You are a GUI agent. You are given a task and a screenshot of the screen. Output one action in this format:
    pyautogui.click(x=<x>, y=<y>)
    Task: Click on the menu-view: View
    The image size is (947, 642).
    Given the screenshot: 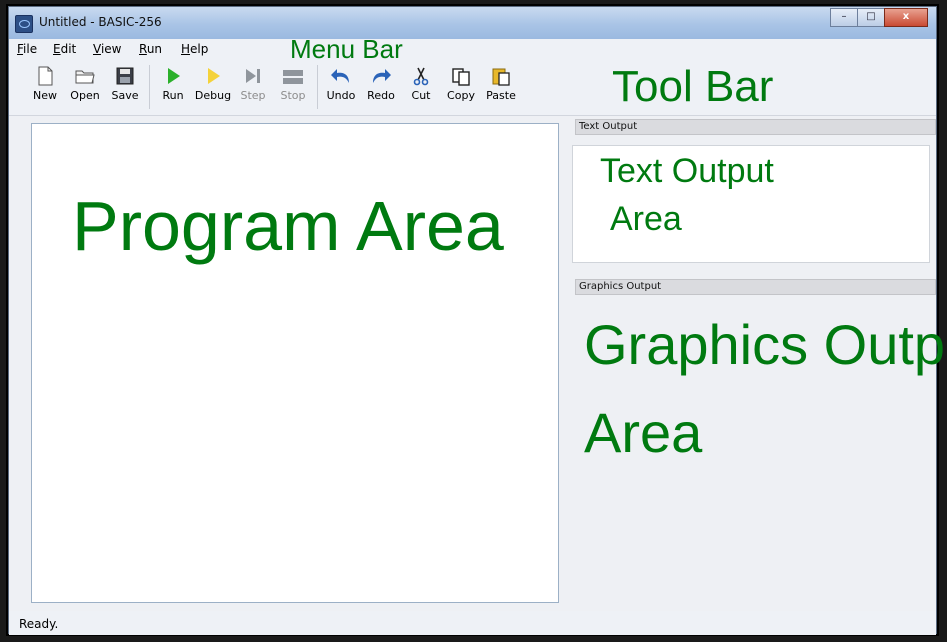 What is the action you would take?
    pyautogui.click(x=107, y=49)
    